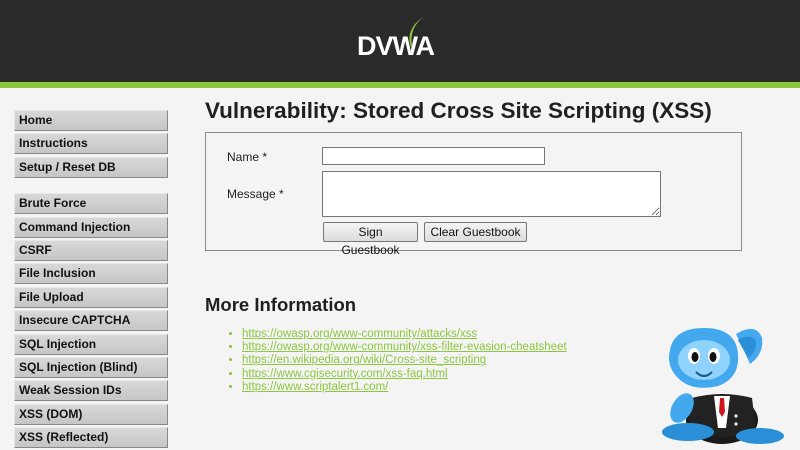 The height and width of the screenshot is (450, 800). What do you see at coordinates (91, 167) in the screenshot?
I see `menu-item-setup: Setup / Reset DB` at bounding box center [91, 167].